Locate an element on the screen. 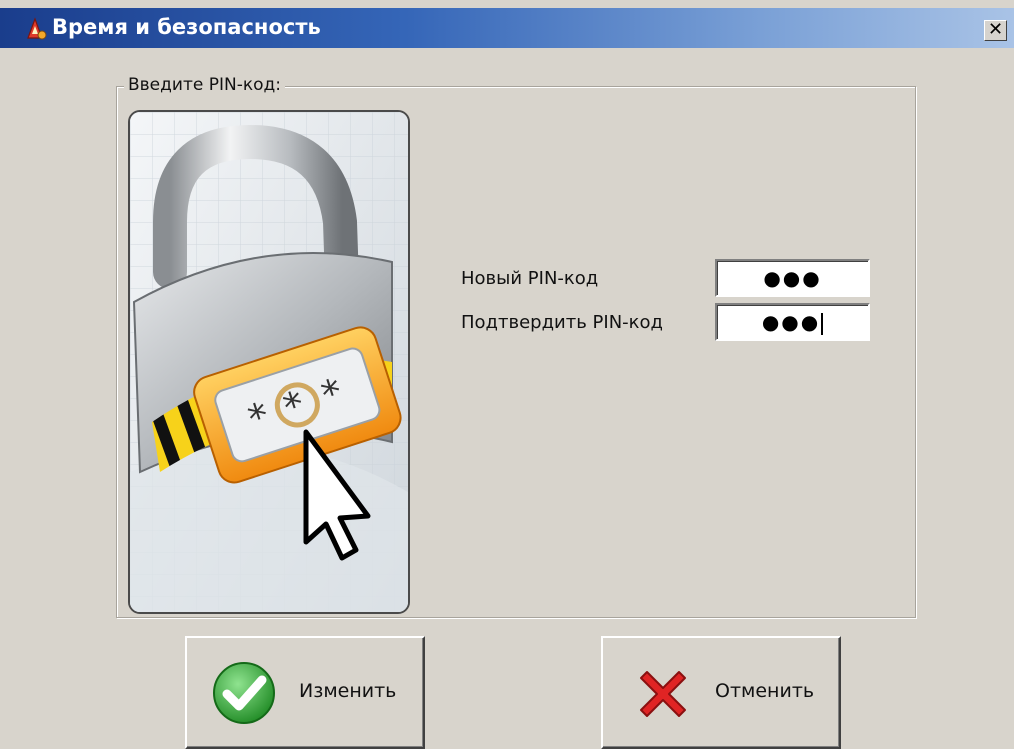 The image size is (1014, 749). new-pin-field: ●●● is located at coordinates (792, 278).